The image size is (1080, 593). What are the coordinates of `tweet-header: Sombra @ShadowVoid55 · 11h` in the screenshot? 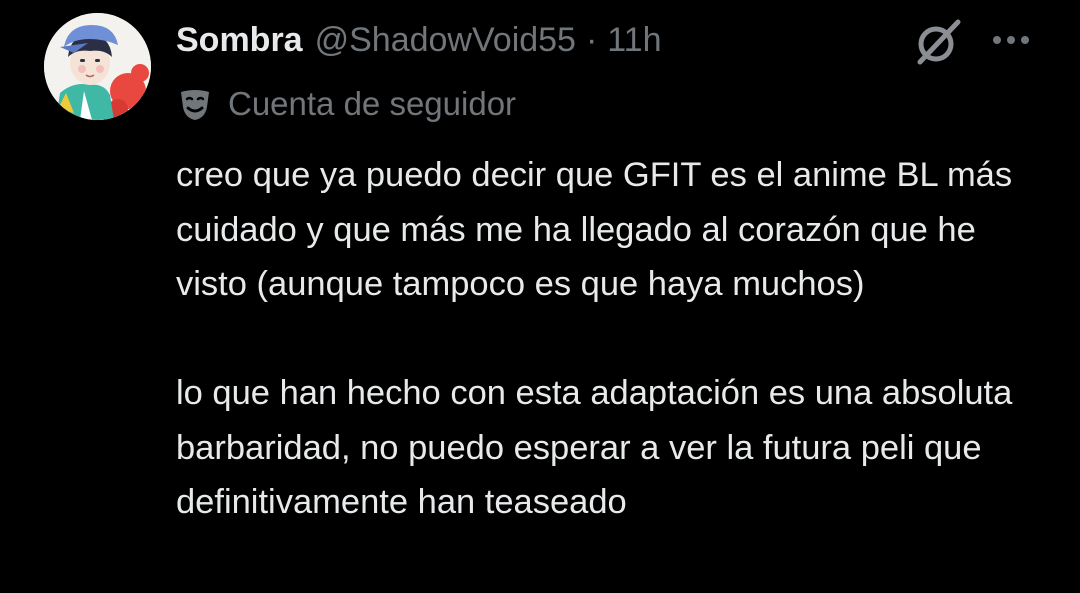 It's located at (419, 40).